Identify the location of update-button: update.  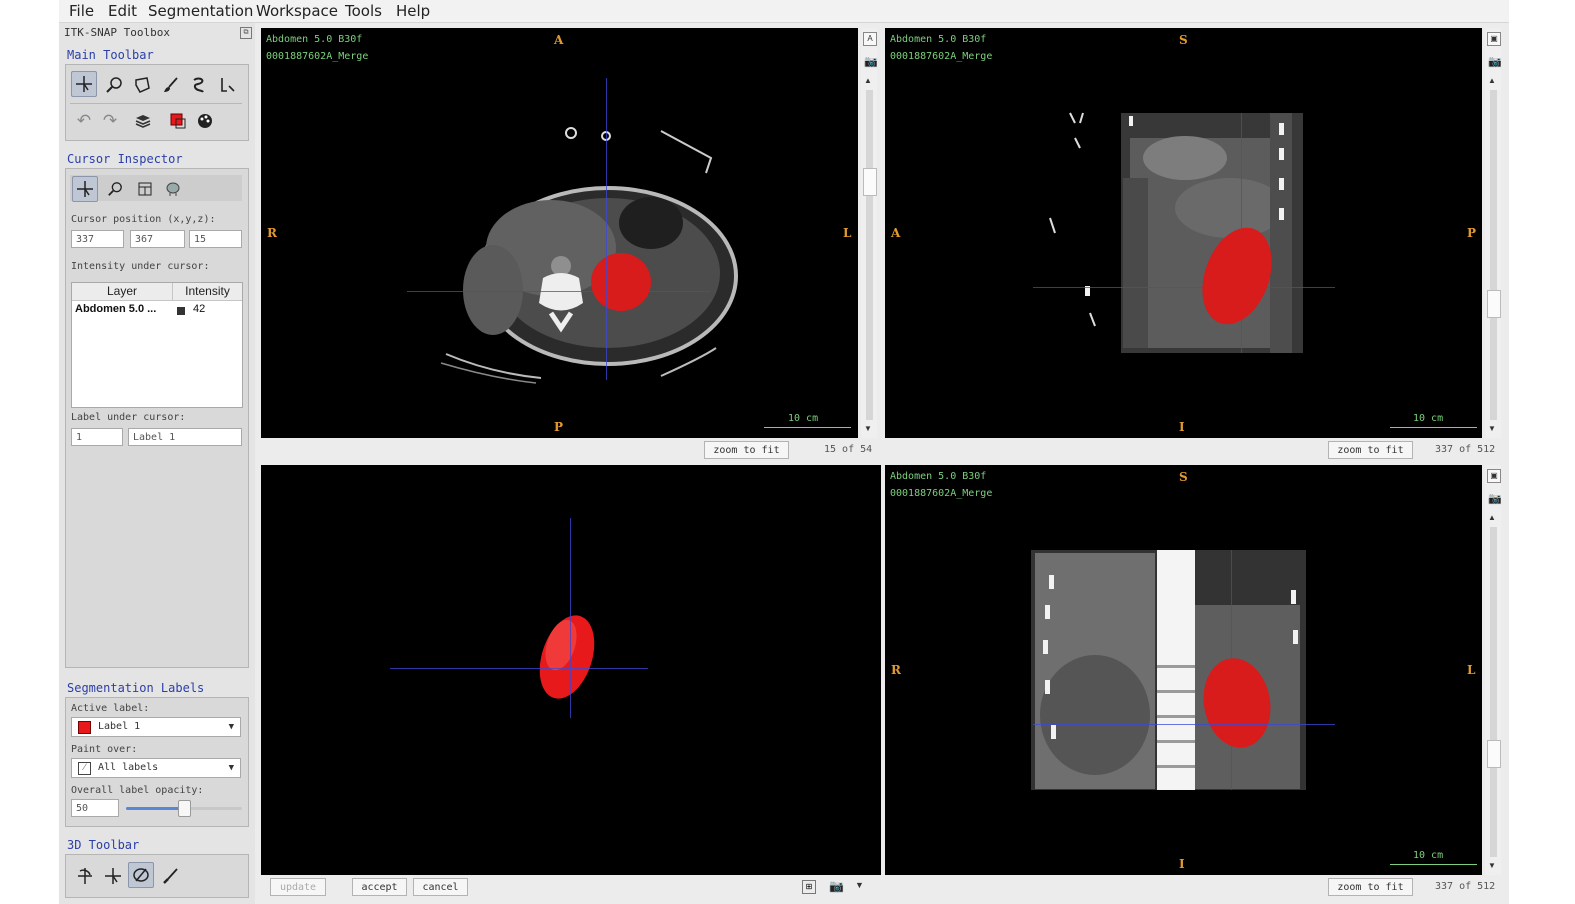
(298, 887).